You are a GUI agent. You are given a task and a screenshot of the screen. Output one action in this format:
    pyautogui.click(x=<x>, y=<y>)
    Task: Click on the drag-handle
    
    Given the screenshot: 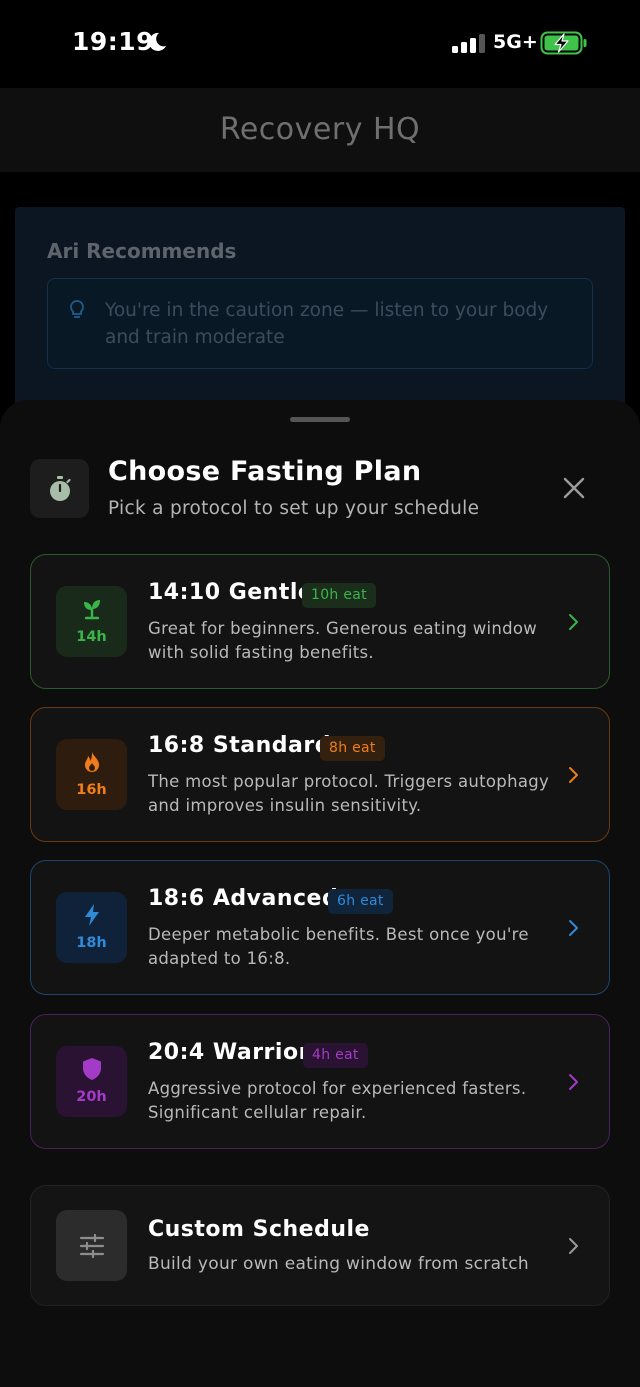 What is the action you would take?
    pyautogui.click(x=320, y=419)
    